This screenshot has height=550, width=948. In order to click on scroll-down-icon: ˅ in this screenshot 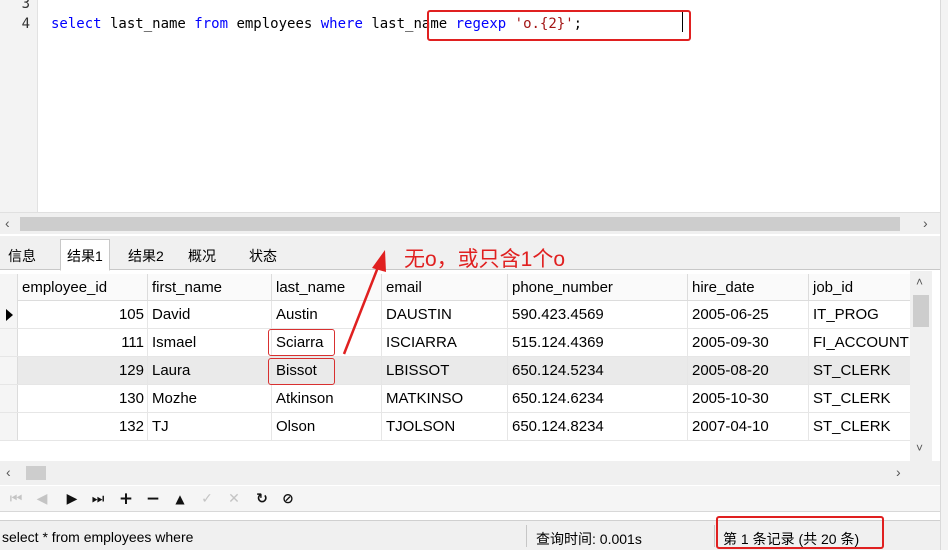, I will do `click(919, 448)`.